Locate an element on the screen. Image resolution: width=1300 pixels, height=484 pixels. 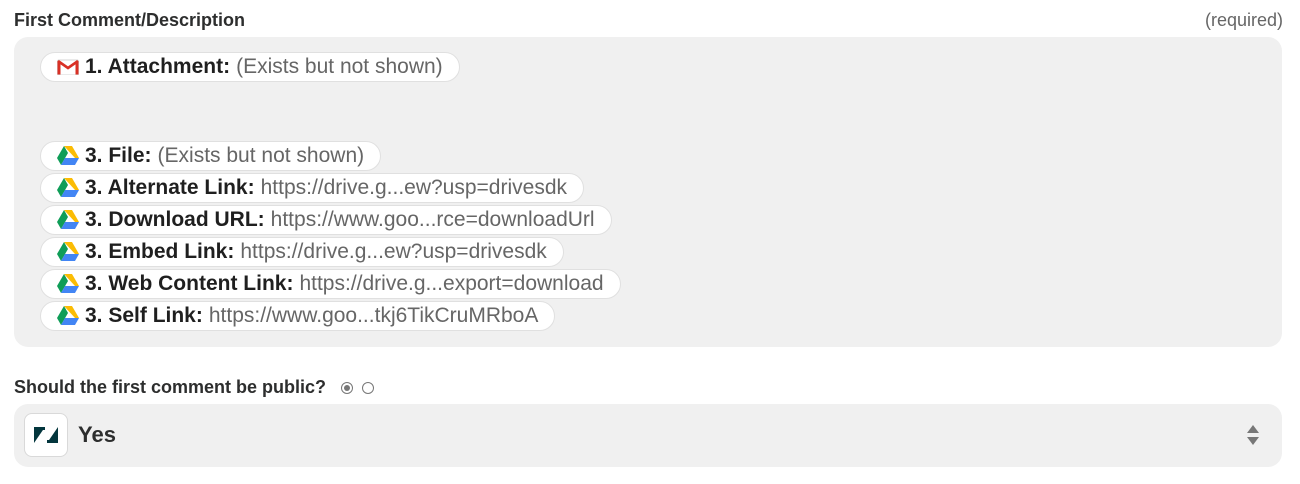
public-field-label: Should the first comment be public? is located at coordinates (194, 387).